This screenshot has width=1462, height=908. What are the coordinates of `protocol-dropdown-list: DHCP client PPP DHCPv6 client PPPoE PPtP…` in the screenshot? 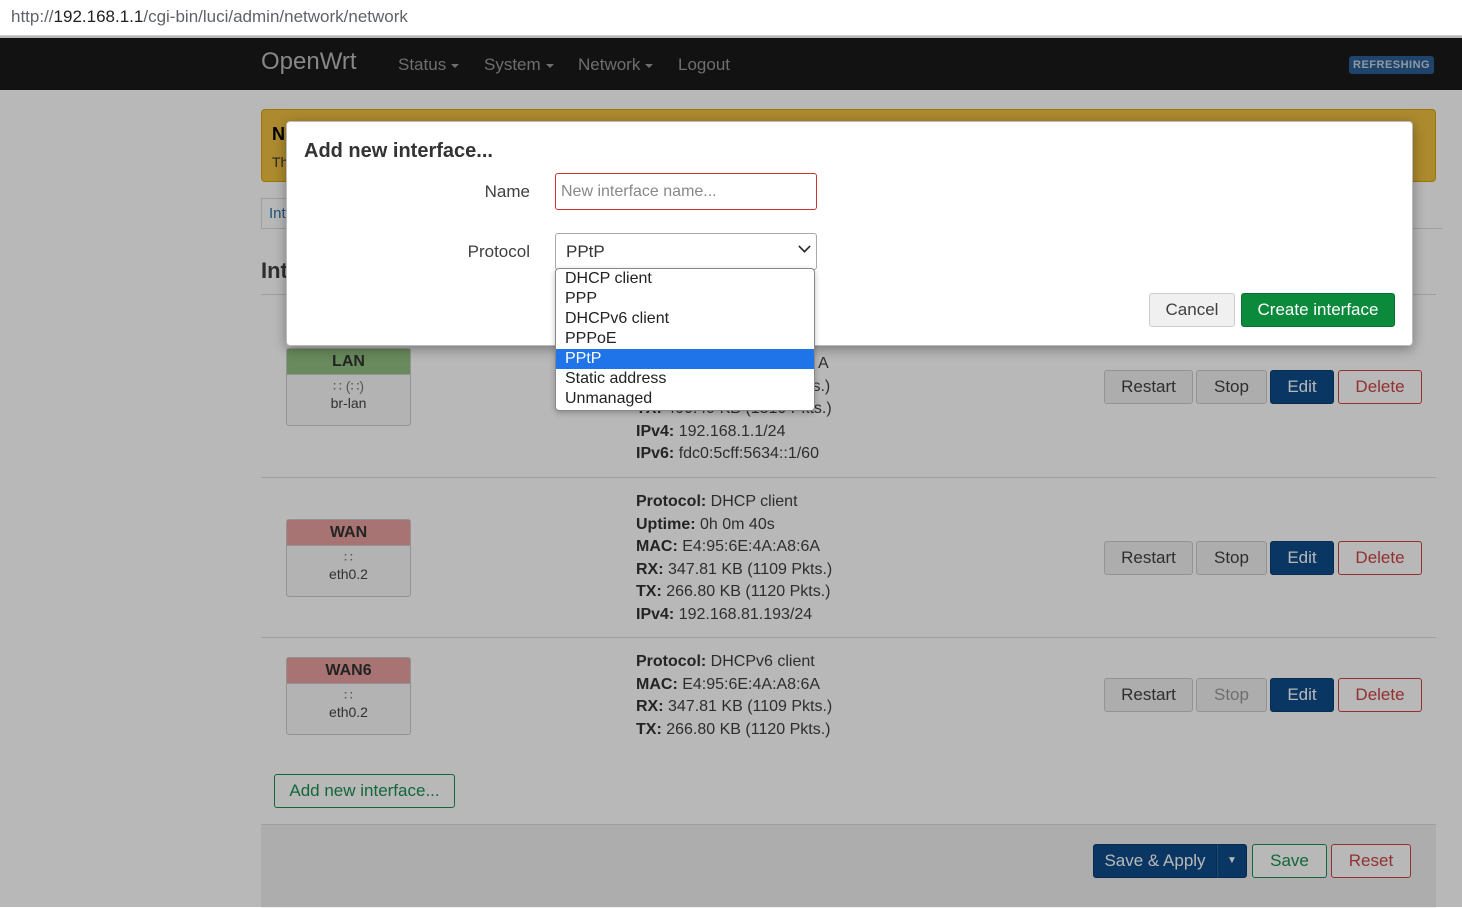 It's located at (685, 339).